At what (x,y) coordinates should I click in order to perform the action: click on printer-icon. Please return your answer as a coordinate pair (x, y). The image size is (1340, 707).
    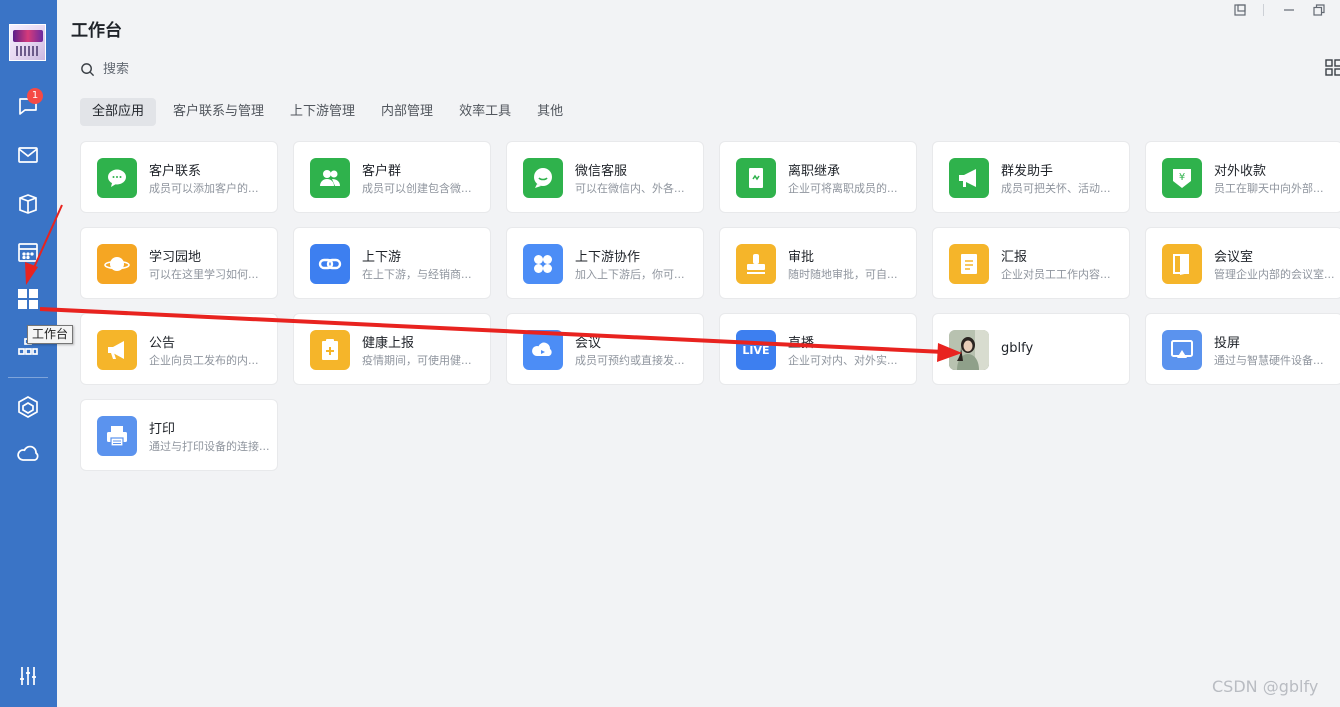
    Looking at the image, I should click on (117, 436).